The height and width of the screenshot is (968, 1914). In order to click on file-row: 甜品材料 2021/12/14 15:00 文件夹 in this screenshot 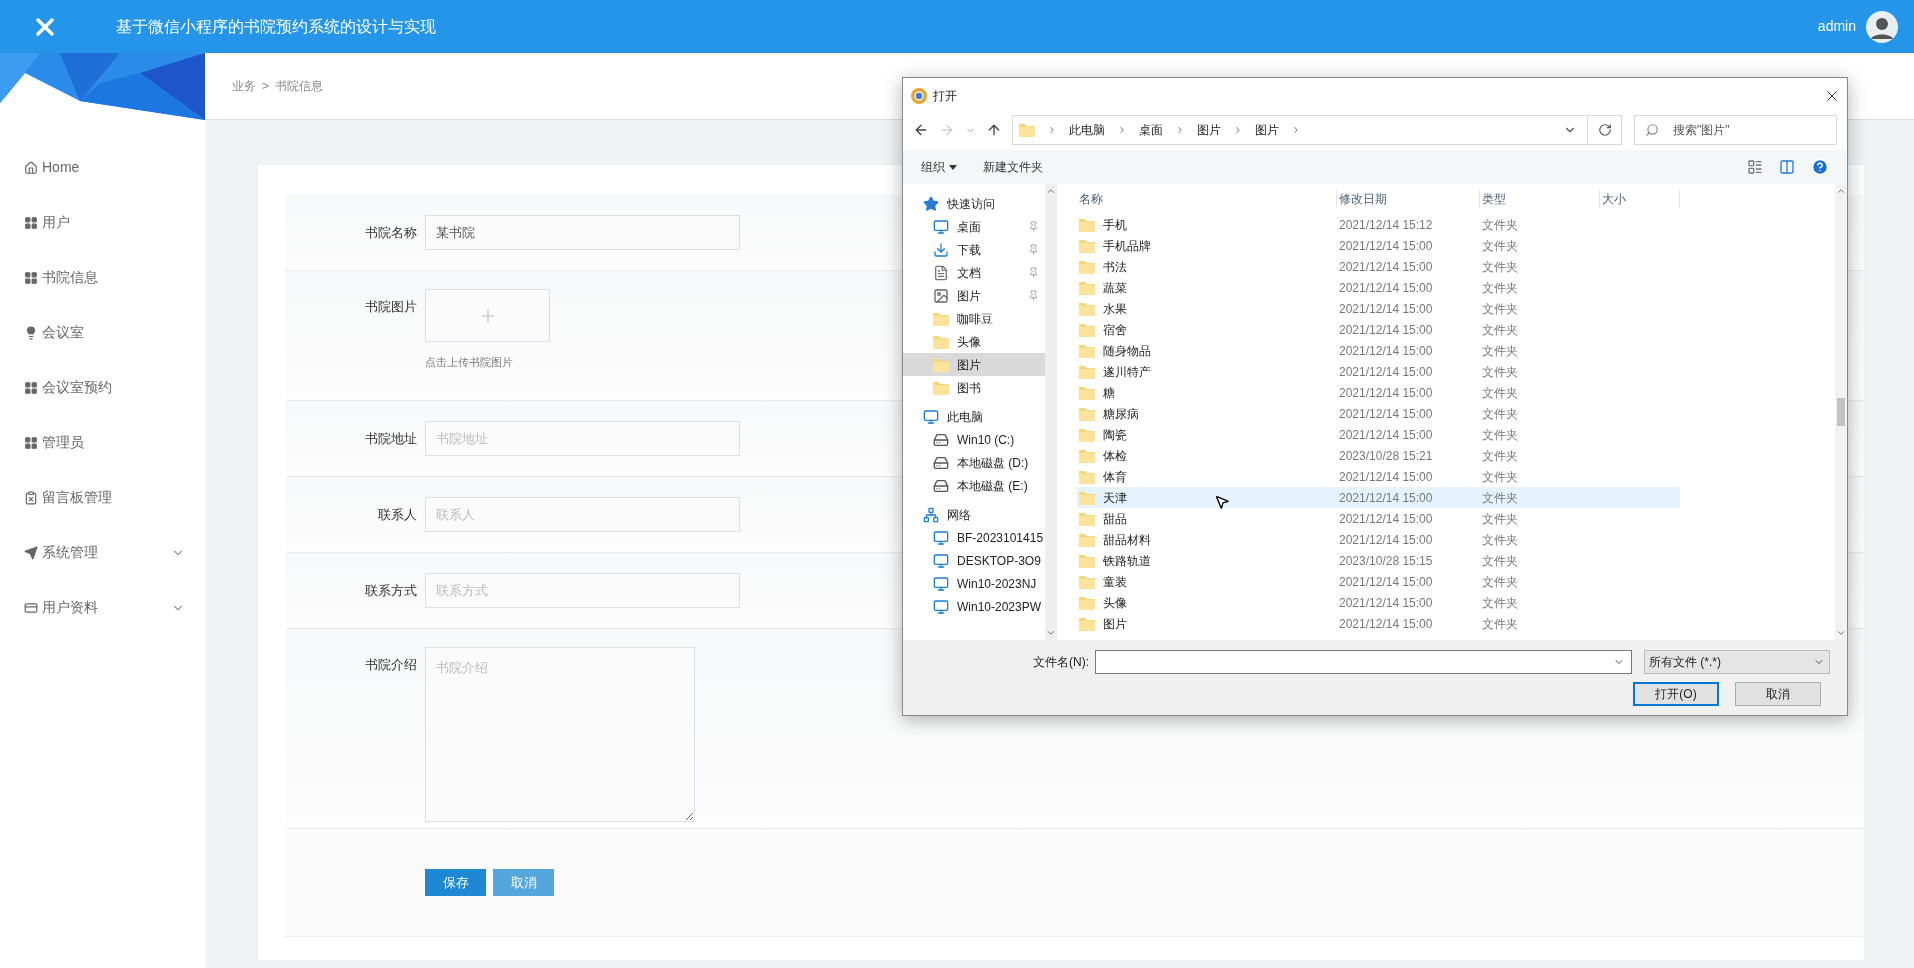, I will do `click(1378, 539)`.